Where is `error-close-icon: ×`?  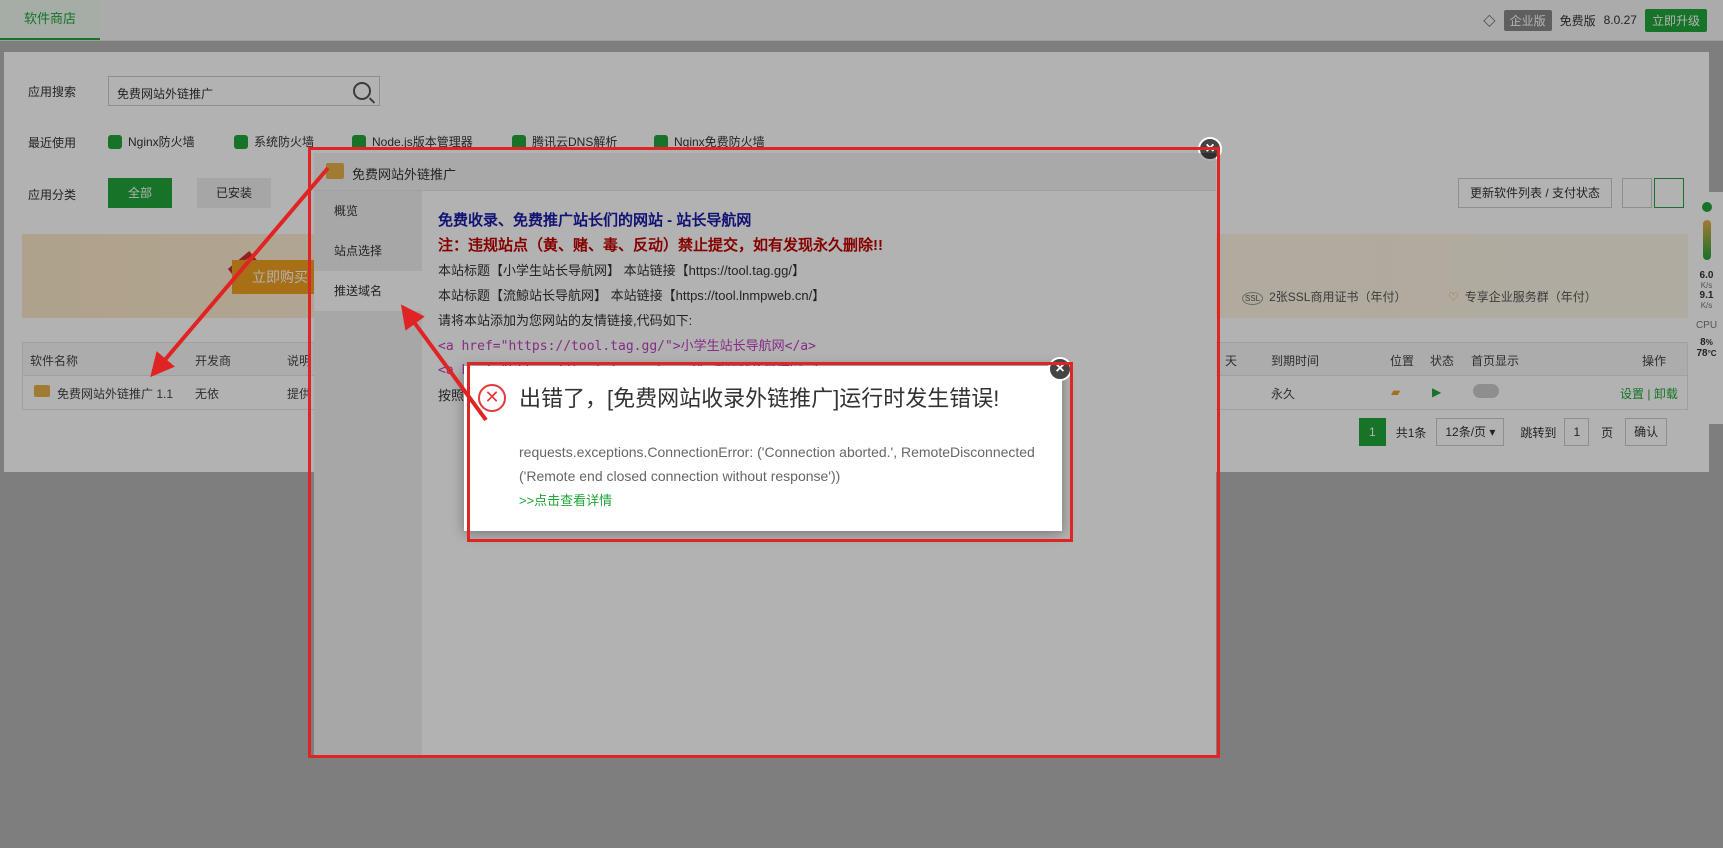
error-close-icon: × is located at coordinates (1060, 369).